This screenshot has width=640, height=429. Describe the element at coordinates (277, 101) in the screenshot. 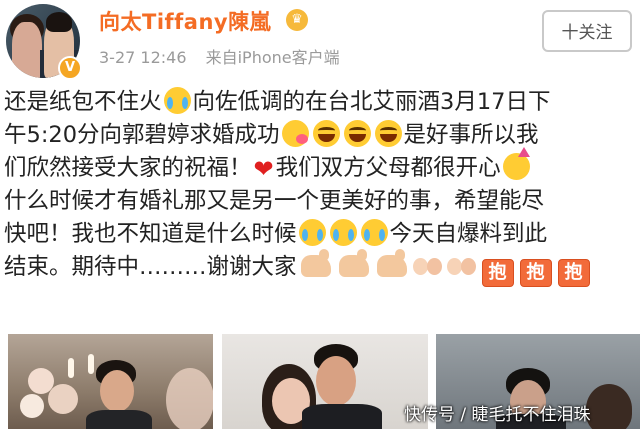

I see `post-line: 还是纸包不住火 向佐低调的在台北艾丽酒3月17日下` at that location.